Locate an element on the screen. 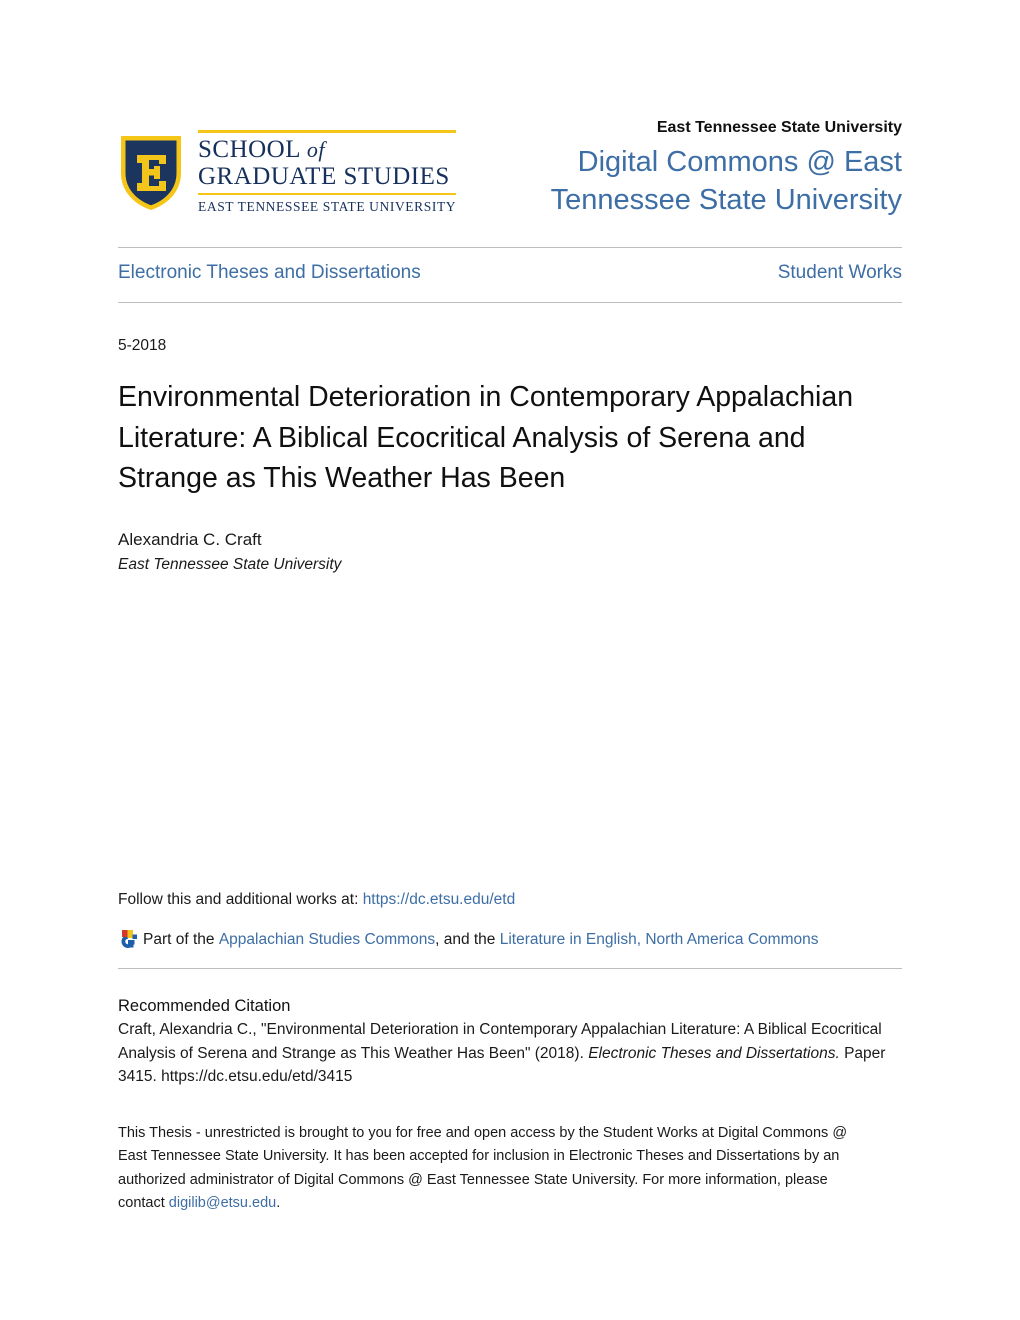 This screenshot has width=1020, height=1320. university-name: East Tennessee State University is located at coordinates (779, 127).